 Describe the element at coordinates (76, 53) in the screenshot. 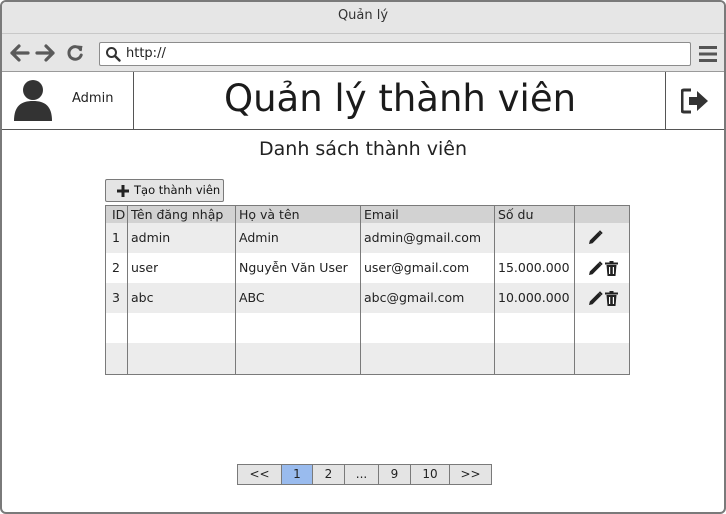

I see `refresh-icon` at that location.